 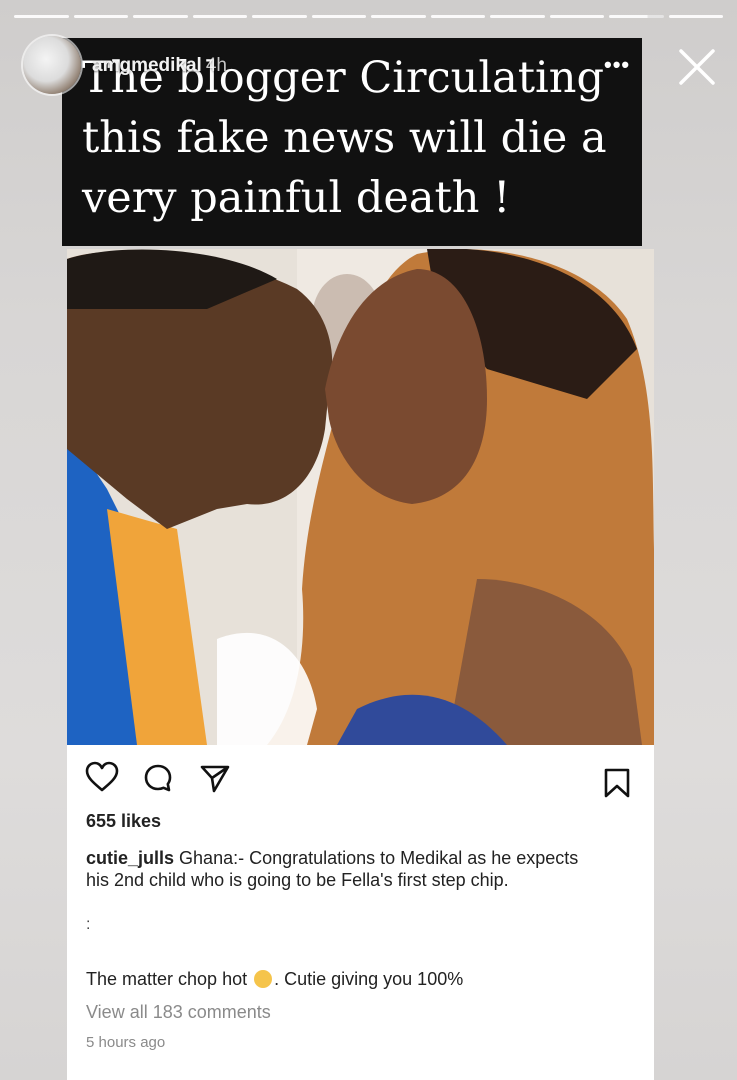 What do you see at coordinates (167, 979) in the screenshot?
I see `comment-text-1: The matter chop hot` at bounding box center [167, 979].